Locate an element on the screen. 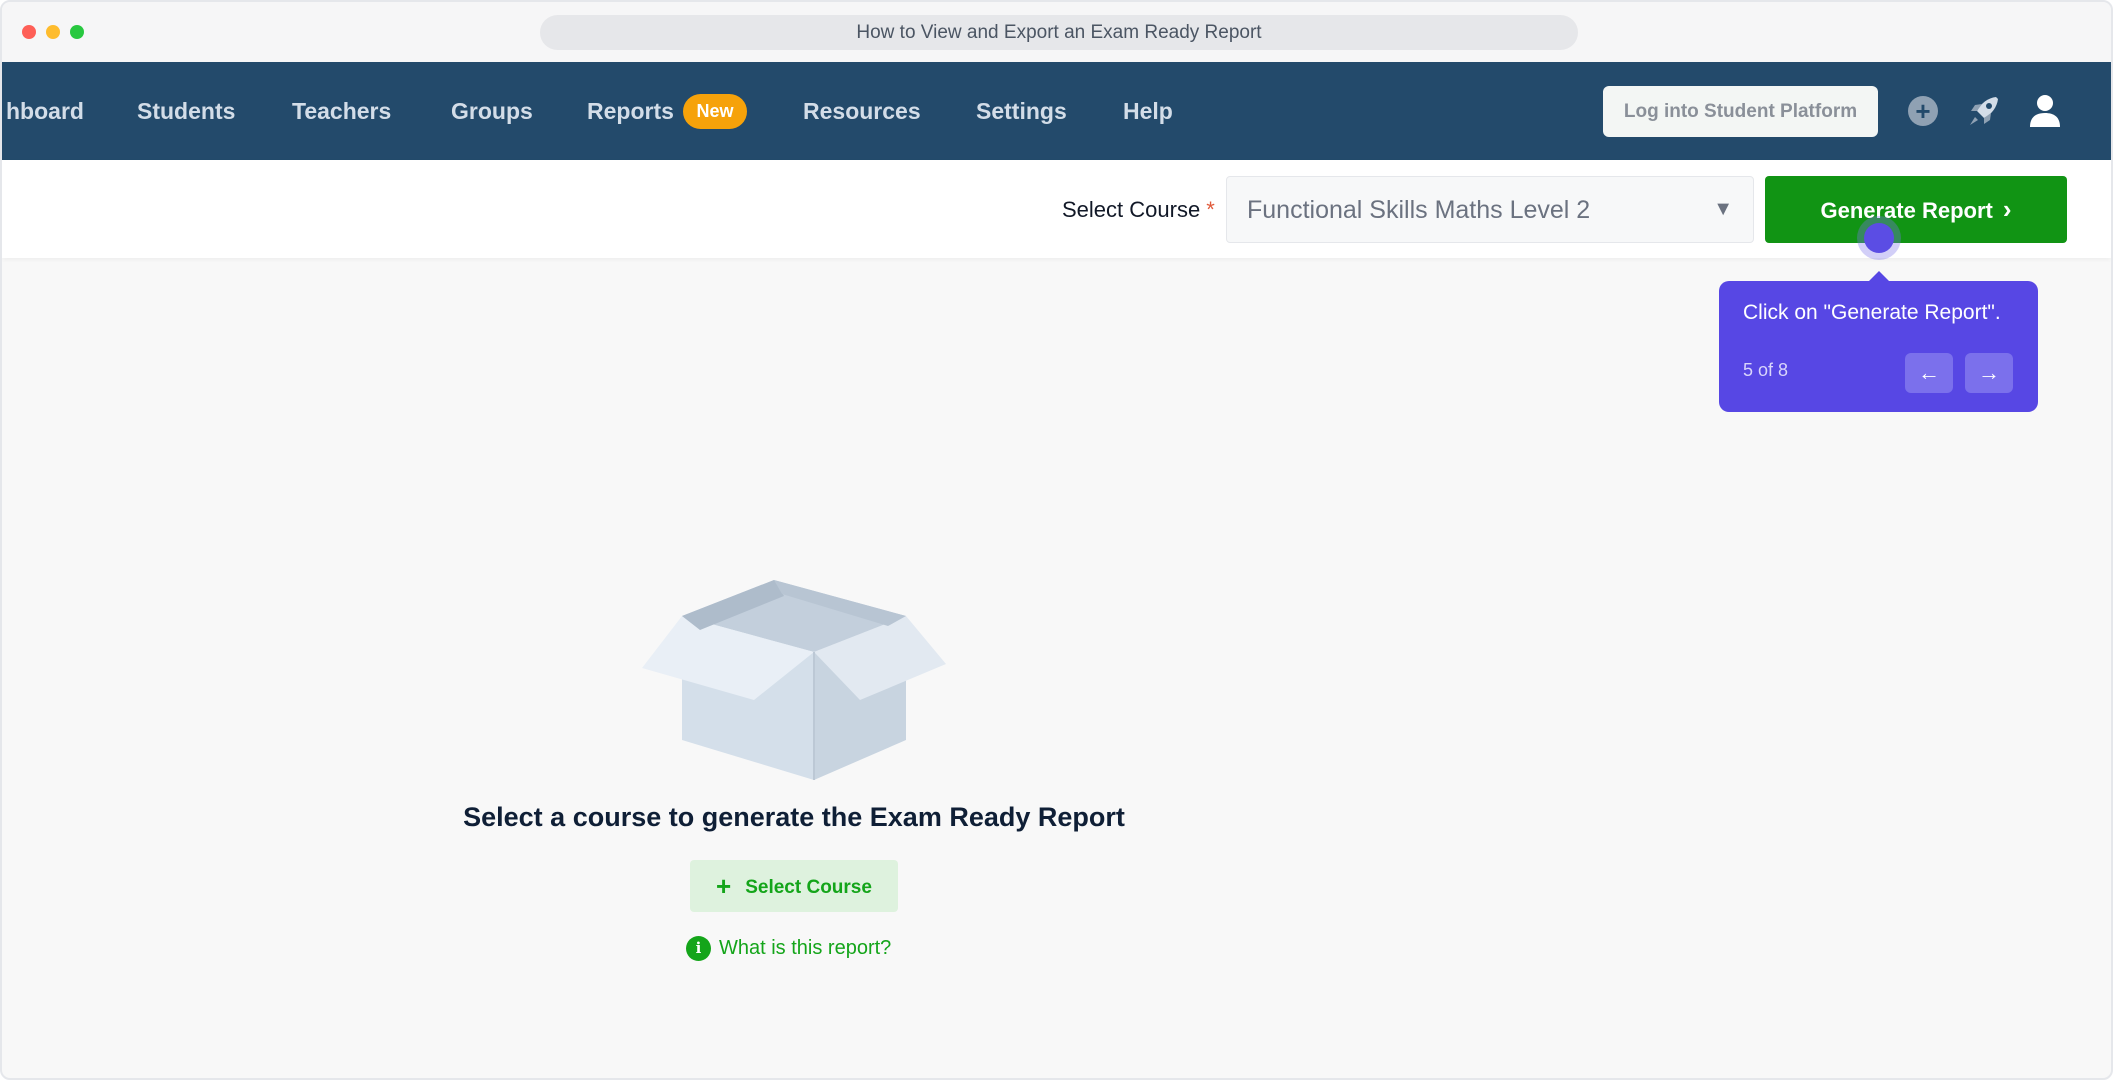  required-marker: * is located at coordinates (1210, 209).